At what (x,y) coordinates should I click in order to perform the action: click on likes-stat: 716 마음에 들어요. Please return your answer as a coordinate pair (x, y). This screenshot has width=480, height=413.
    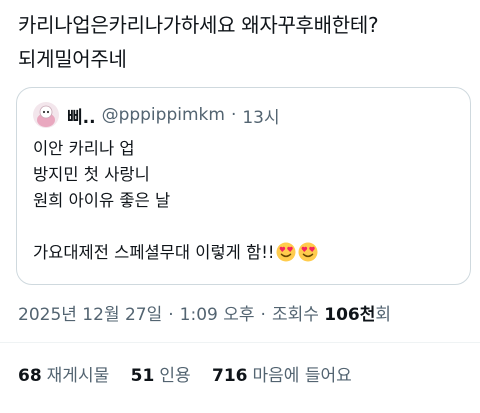
    Looking at the image, I should click on (282, 376).